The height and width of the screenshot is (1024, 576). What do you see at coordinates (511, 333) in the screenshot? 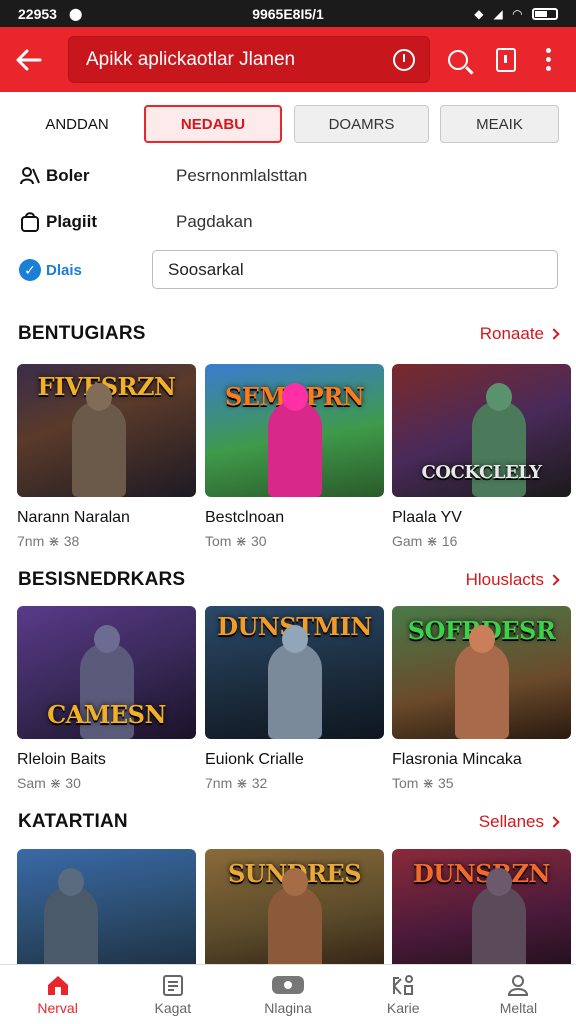
I see `section-1-more-label: Ronaate` at bounding box center [511, 333].